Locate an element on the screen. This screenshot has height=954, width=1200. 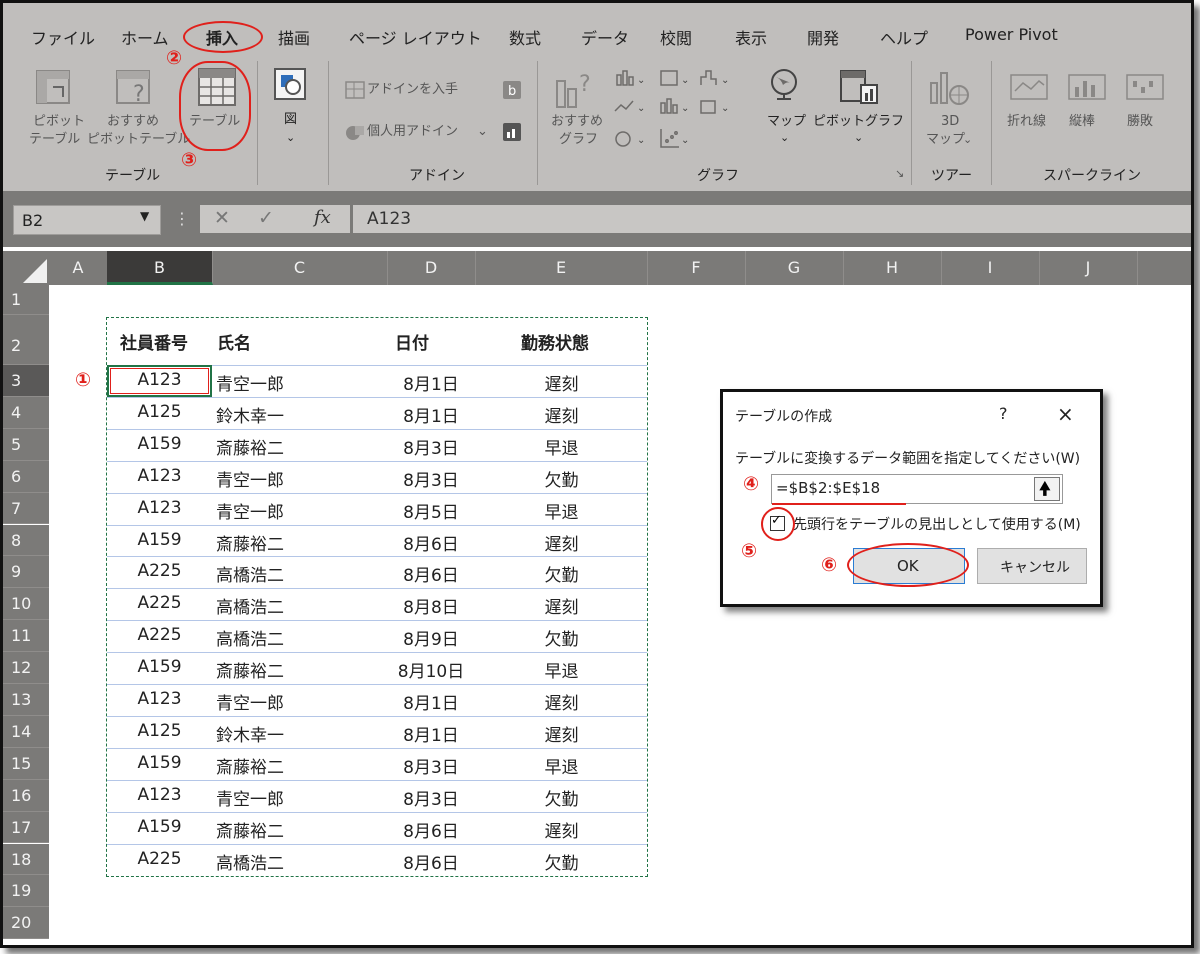
cell-employee-id: A125 is located at coordinates (159, 412).